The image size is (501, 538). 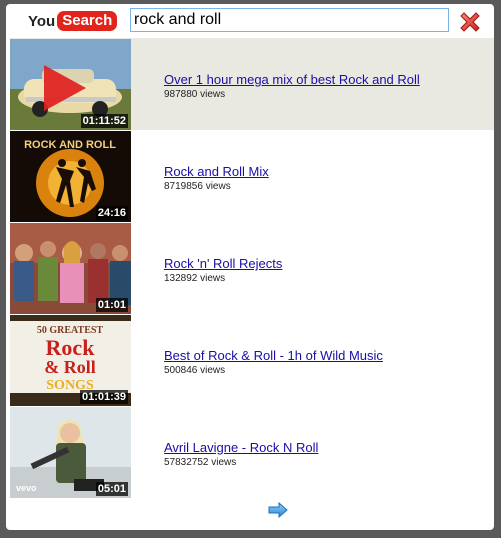 I want to click on video-title-link: Rock and Roll Mix, so click(x=216, y=171).